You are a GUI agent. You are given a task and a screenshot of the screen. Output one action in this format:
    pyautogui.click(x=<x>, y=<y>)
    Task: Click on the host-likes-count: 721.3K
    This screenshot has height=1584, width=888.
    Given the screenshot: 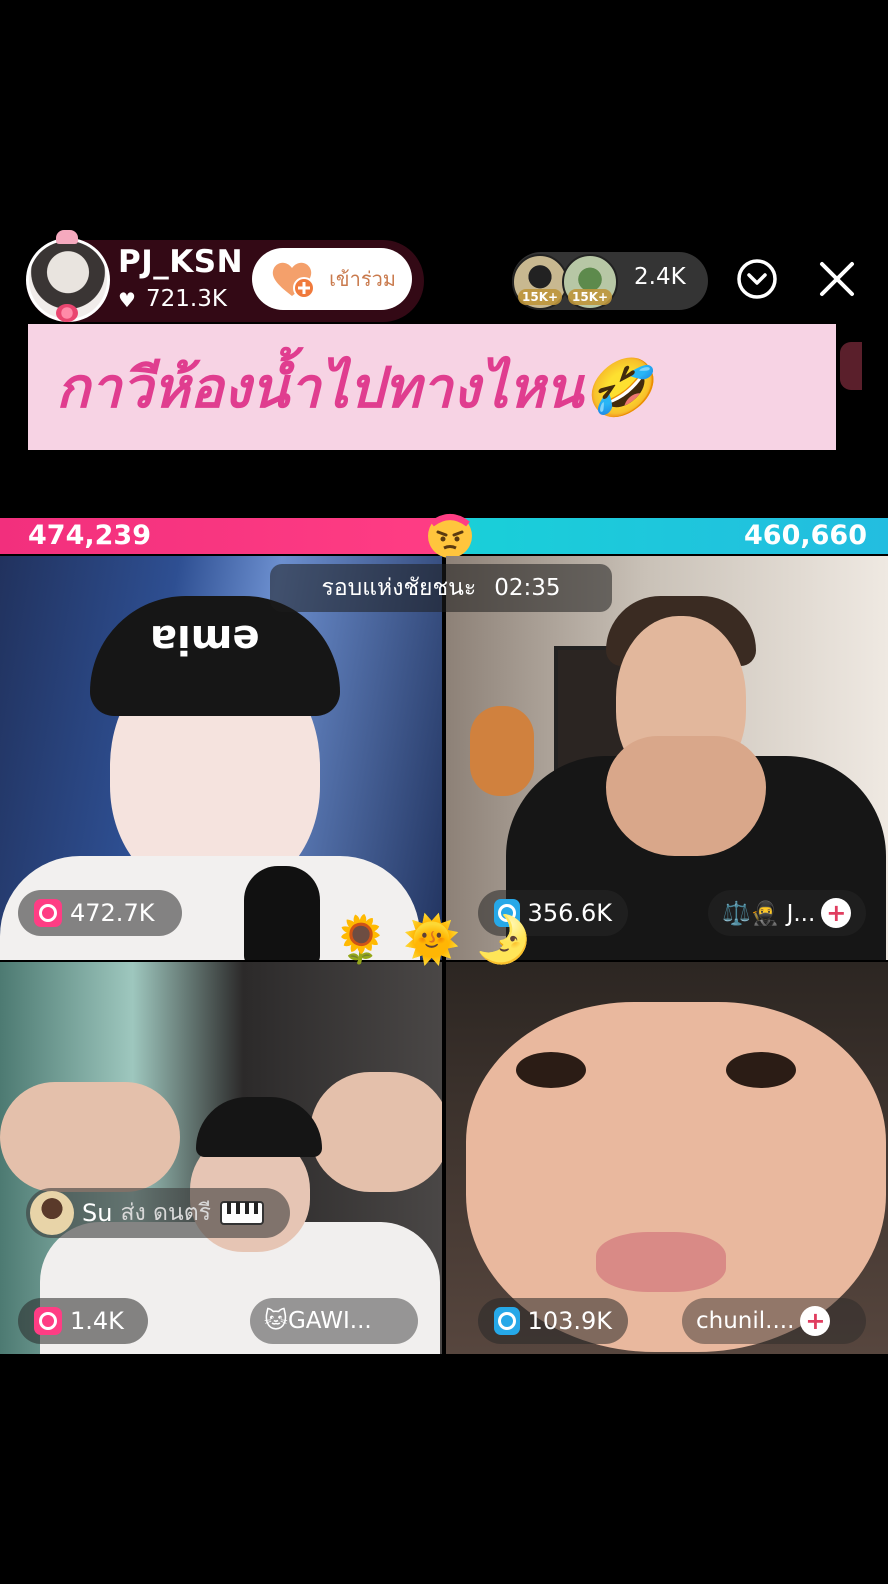 What is the action you would take?
    pyautogui.click(x=186, y=299)
    